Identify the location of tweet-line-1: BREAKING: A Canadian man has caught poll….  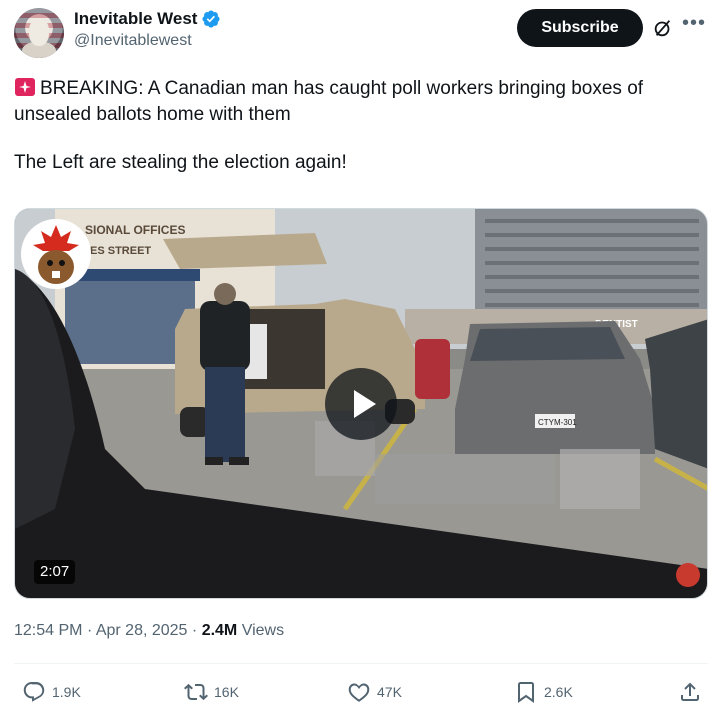
(359, 102).